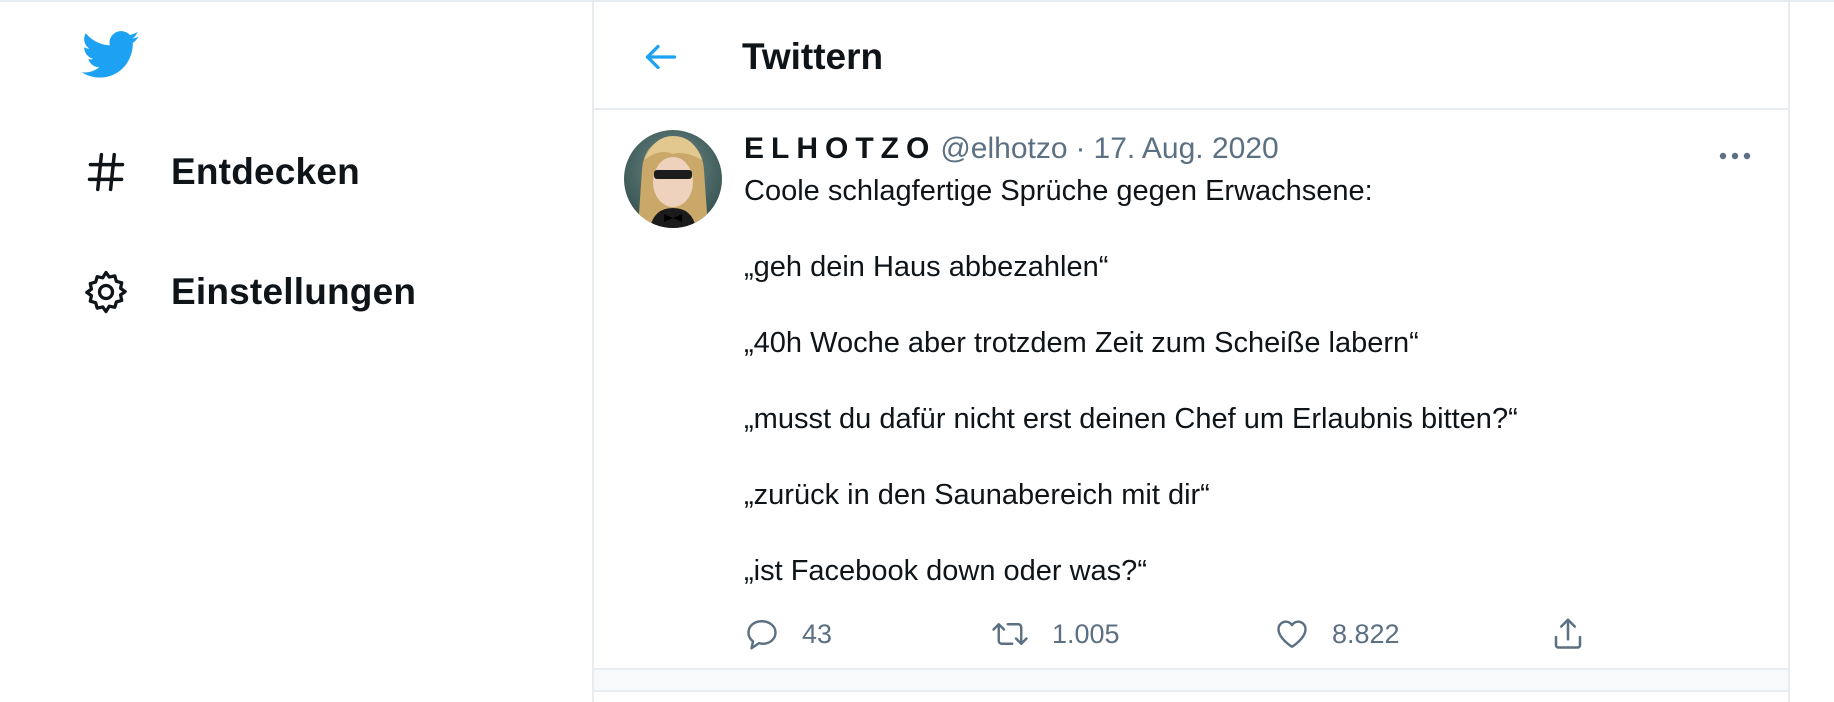 The width and height of the screenshot is (1834, 702). I want to click on retweet-count: 1.005, so click(1086, 633).